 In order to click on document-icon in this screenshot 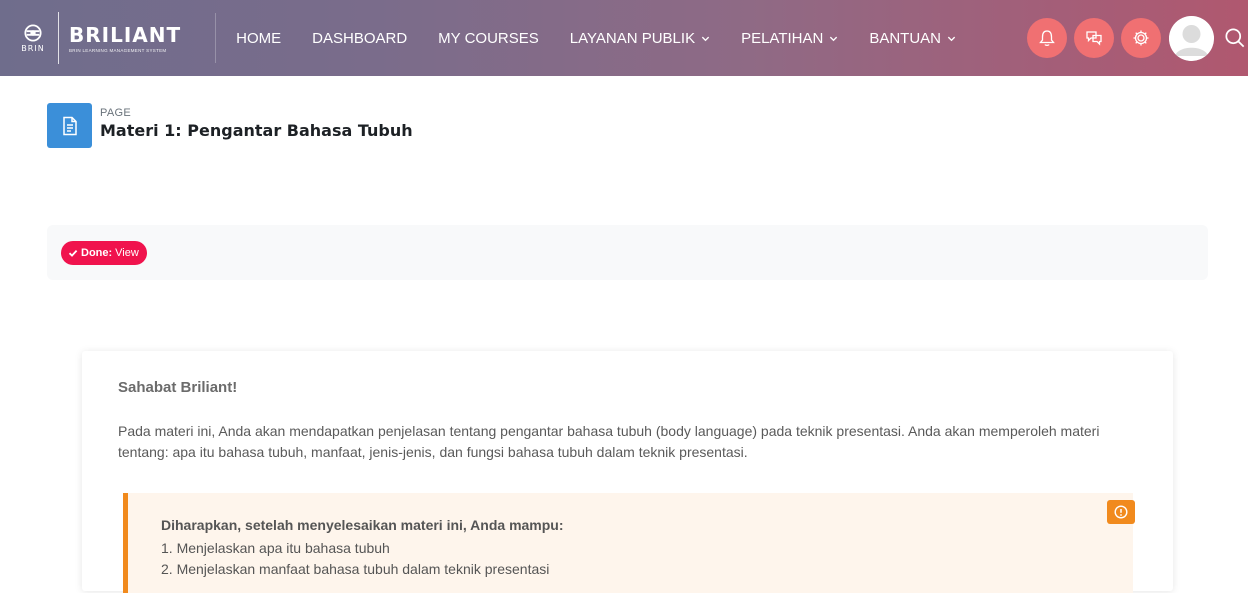, I will do `click(69, 125)`.